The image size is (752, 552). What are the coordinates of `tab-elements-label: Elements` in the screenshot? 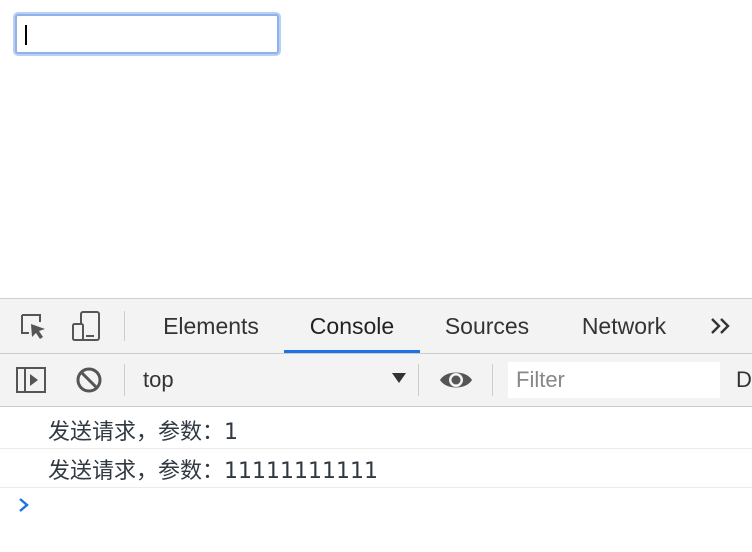 It's located at (211, 325).